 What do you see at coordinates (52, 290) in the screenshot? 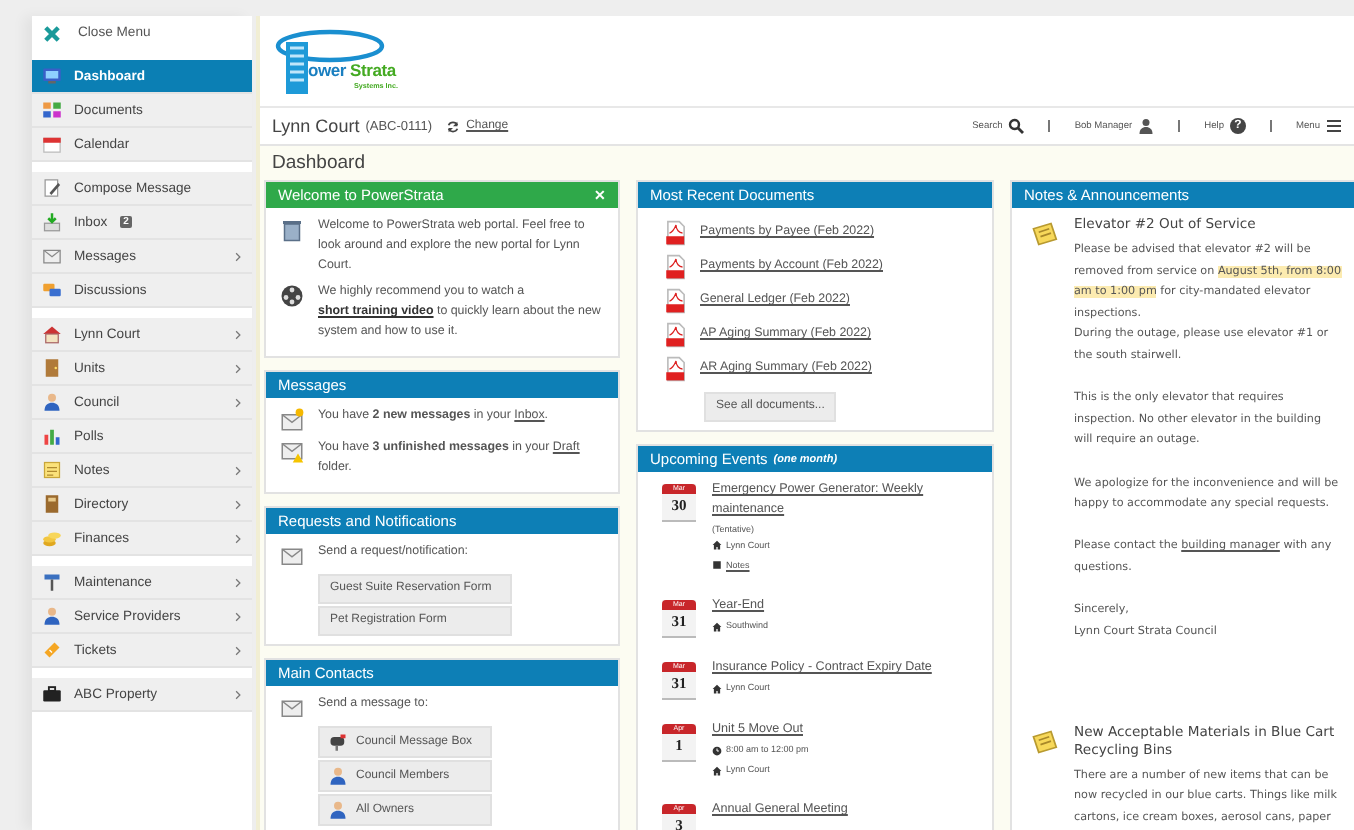
I see `chat-icon` at bounding box center [52, 290].